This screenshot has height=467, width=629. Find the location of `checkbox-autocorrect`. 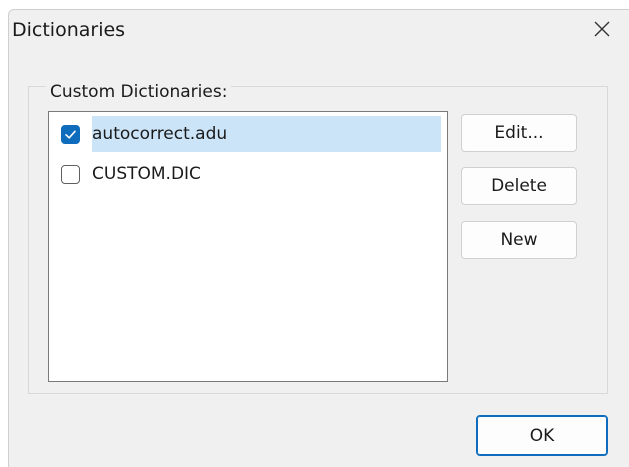

checkbox-autocorrect is located at coordinates (70, 134).